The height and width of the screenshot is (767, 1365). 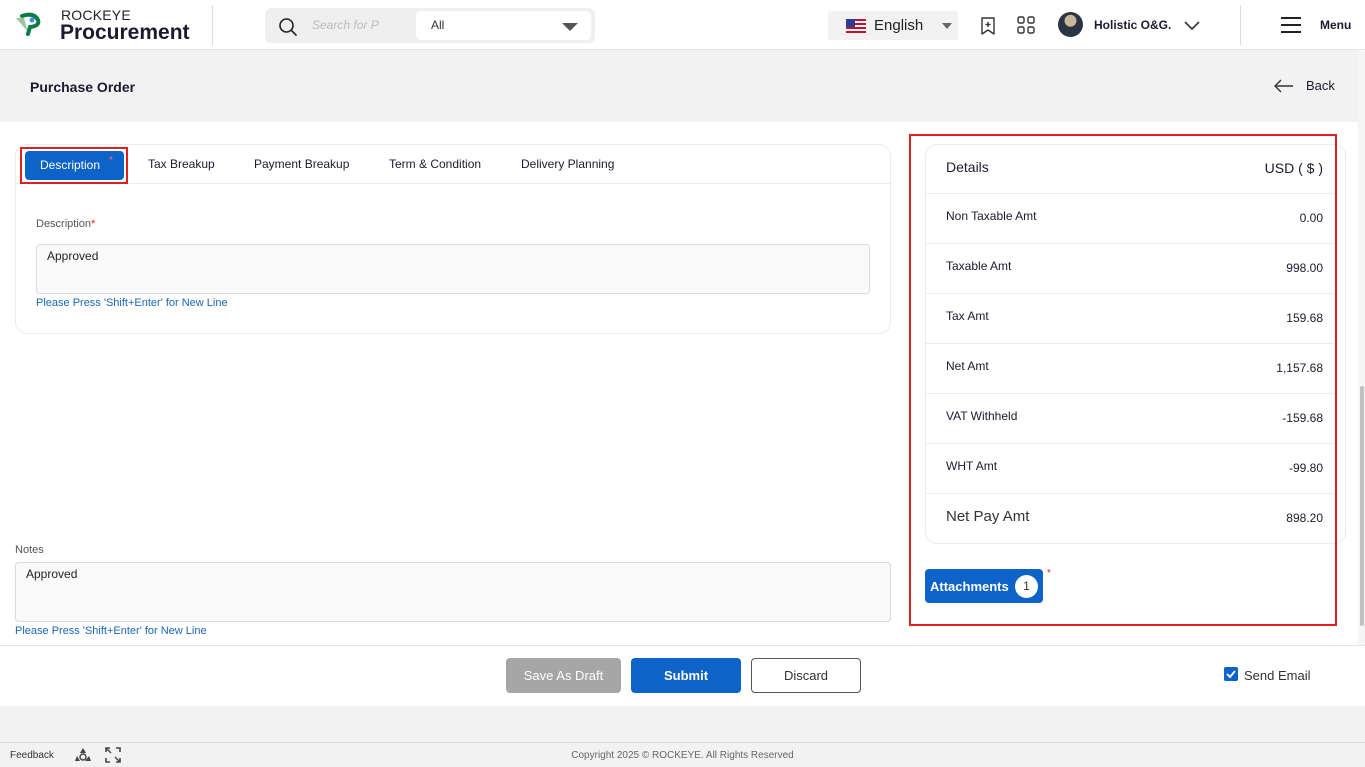 What do you see at coordinates (1291, 25) in the screenshot?
I see `hamburger-menu-icon` at bounding box center [1291, 25].